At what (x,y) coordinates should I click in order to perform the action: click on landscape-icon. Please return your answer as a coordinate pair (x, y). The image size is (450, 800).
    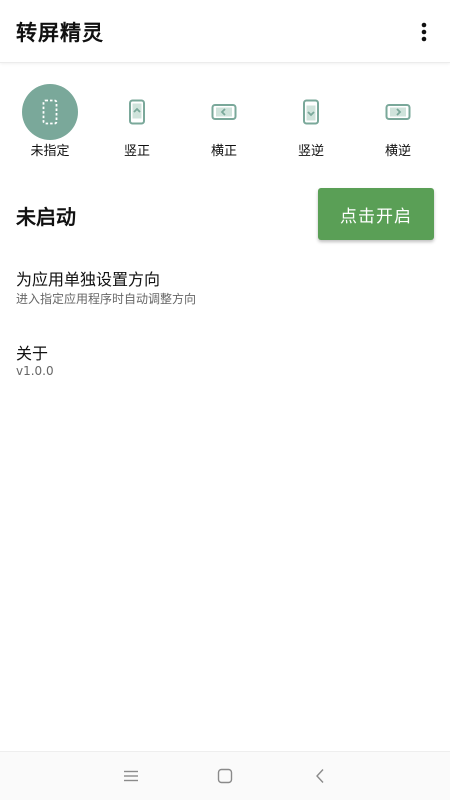
    Looking at the image, I should click on (224, 112).